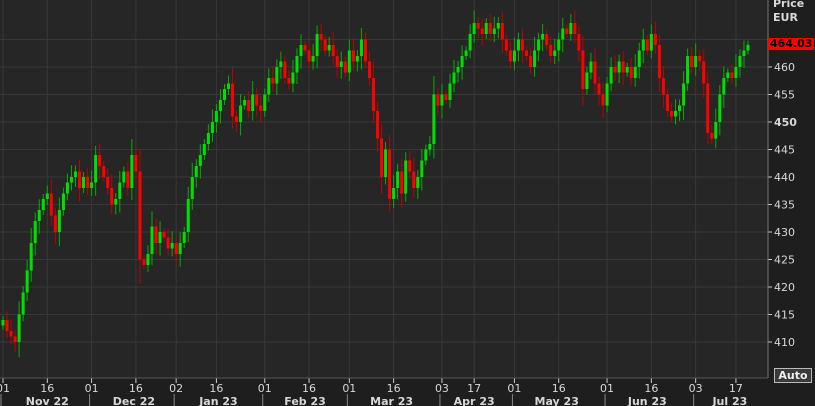  Describe the element at coordinates (785, 17) in the screenshot. I see `currency-label: EUR` at that location.